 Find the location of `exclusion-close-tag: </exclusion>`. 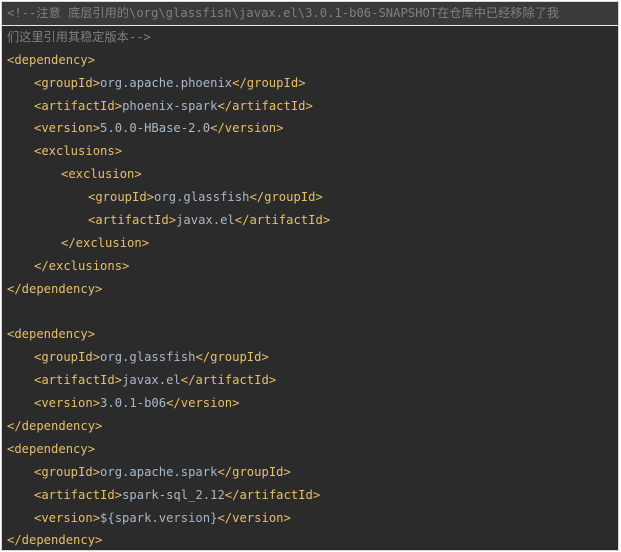

exclusion-close-tag: </exclusion> is located at coordinates (105, 242).